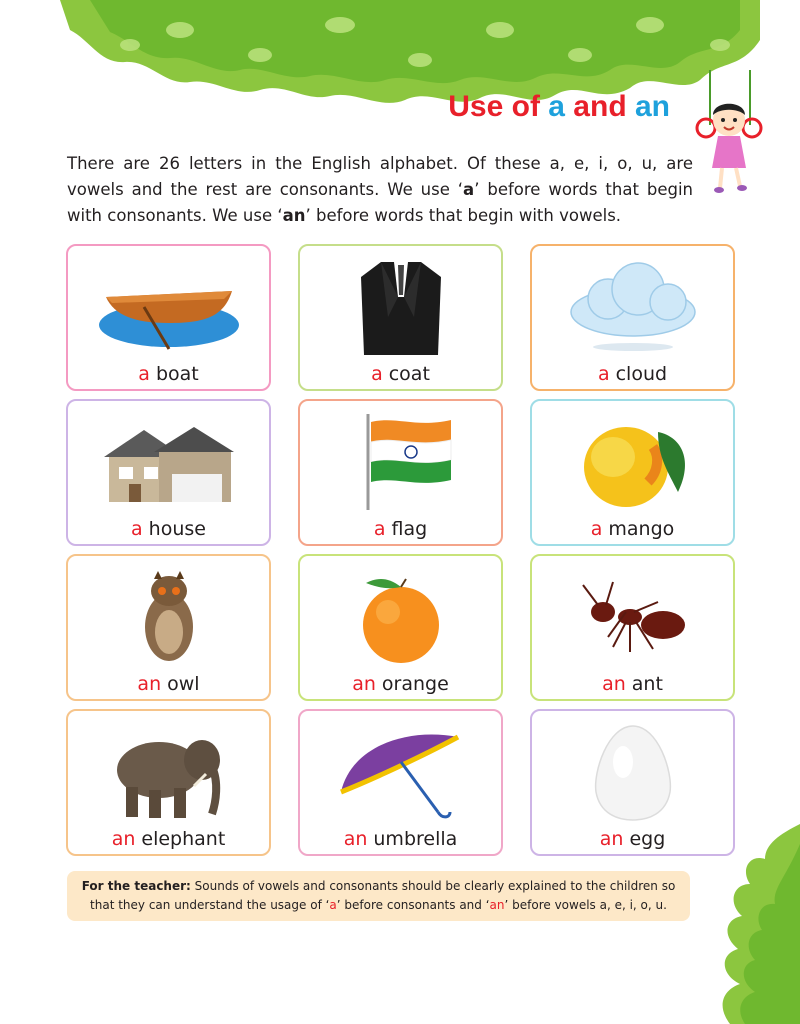 This screenshot has width=800, height=1024. I want to click on card-word: ant, so click(647, 684).